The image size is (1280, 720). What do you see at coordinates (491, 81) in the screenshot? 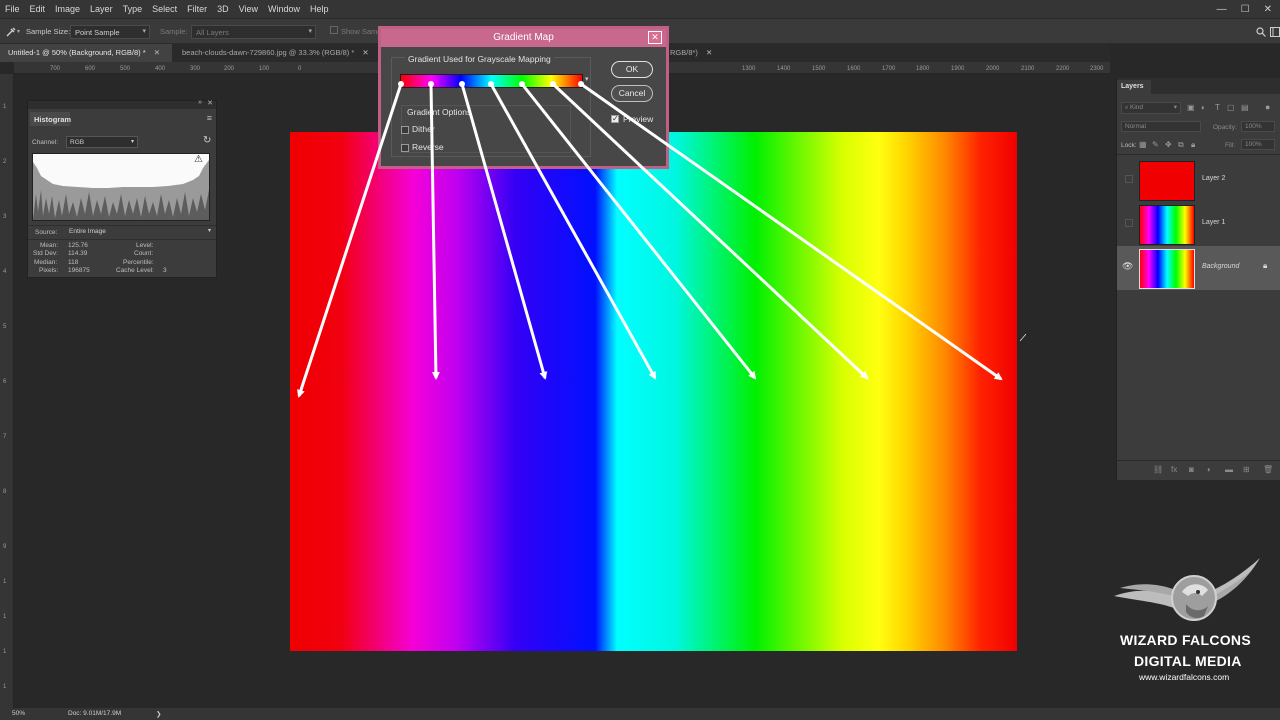
I see `gradient-preview` at bounding box center [491, 81].